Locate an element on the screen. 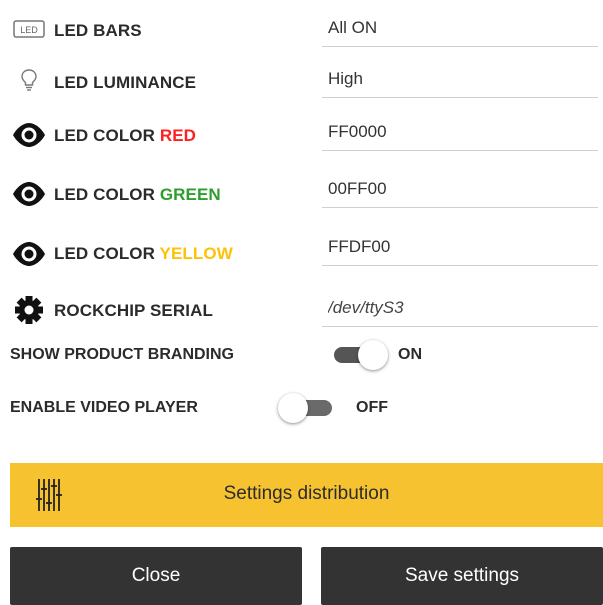  toggle-label-video: ENABLE VIDEO PLAYER is located at coordinates (104, 407).